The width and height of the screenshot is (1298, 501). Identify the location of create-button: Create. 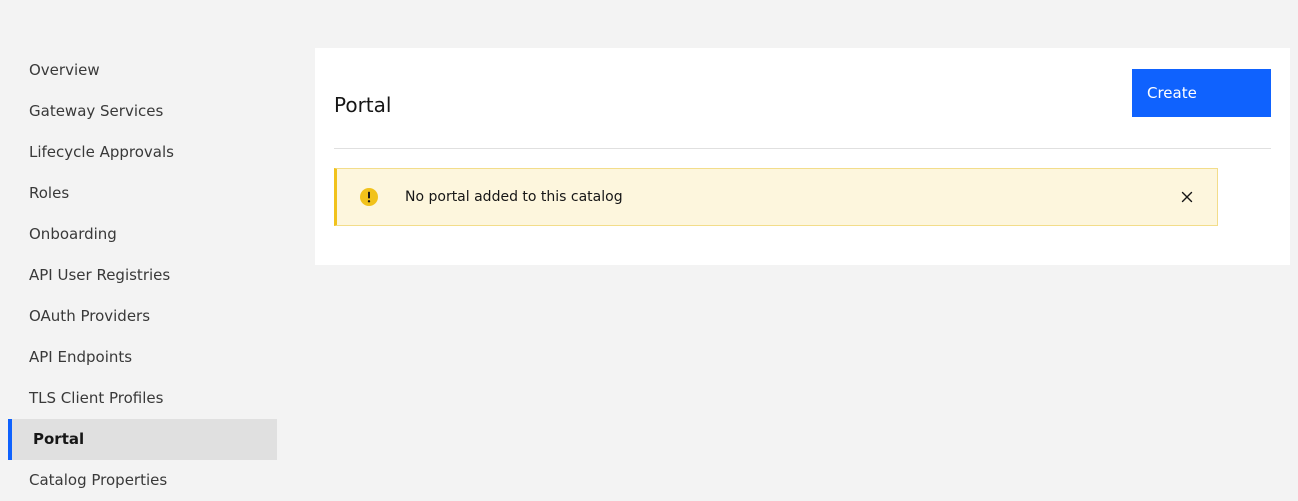
(1201, 93).